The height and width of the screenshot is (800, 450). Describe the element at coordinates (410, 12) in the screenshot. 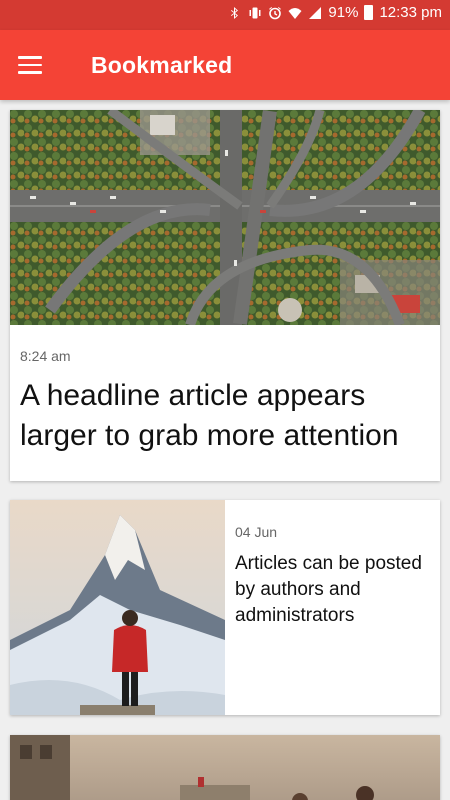

I see `clock: 12:33 pm` at that location.